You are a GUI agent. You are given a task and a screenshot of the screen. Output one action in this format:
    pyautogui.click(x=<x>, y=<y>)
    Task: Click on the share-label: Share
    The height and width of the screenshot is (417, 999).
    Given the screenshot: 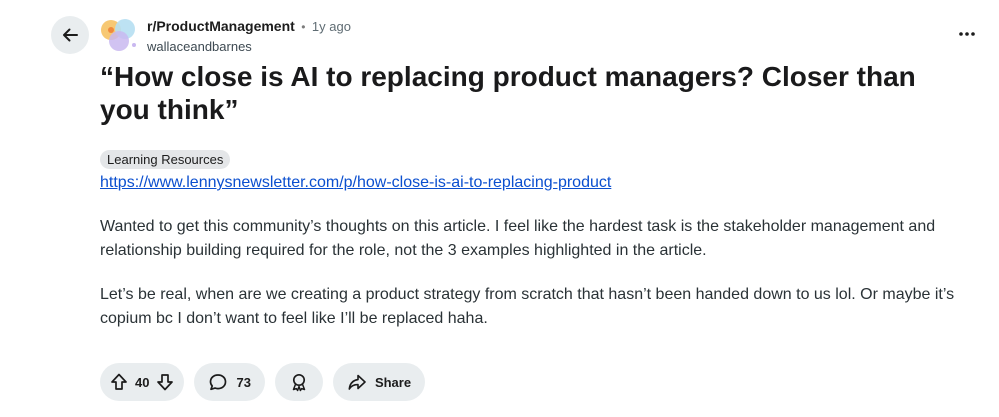 What is the action you would take?
    pyautogui.click(x=393, y=382)
    